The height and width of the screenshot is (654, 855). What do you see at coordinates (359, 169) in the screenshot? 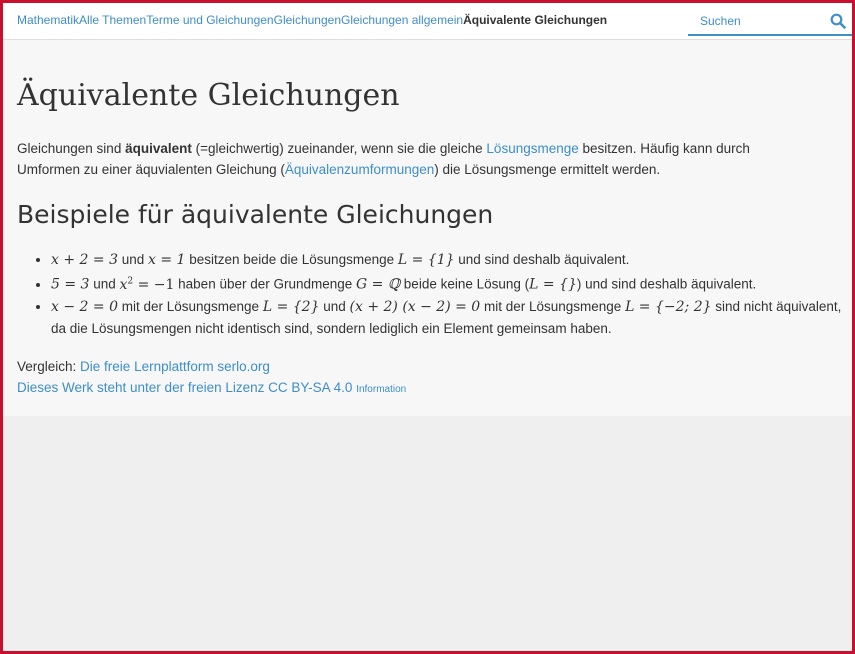
I see `aequivalenzumformungen-link: Äquivalenzumformungen` at bounding box center [359, 169].